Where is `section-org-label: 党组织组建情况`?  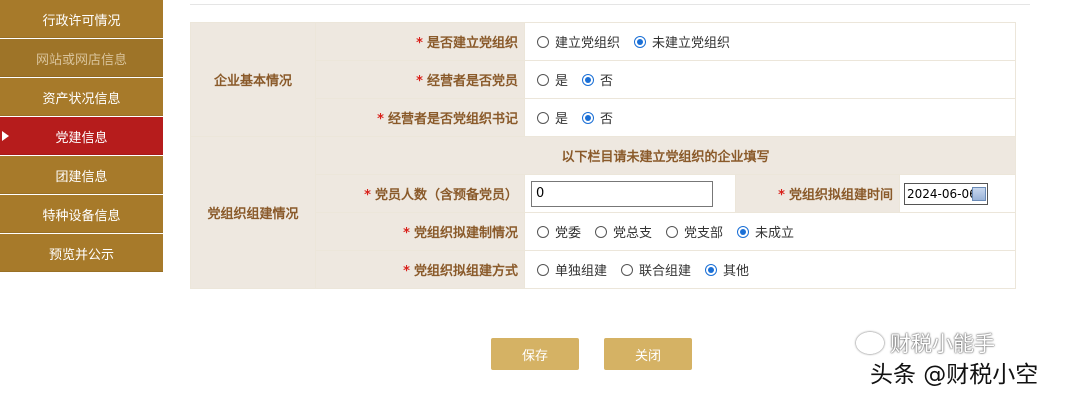
section-org-label: 党组织组建情况 is located at coordinates (253, 212).